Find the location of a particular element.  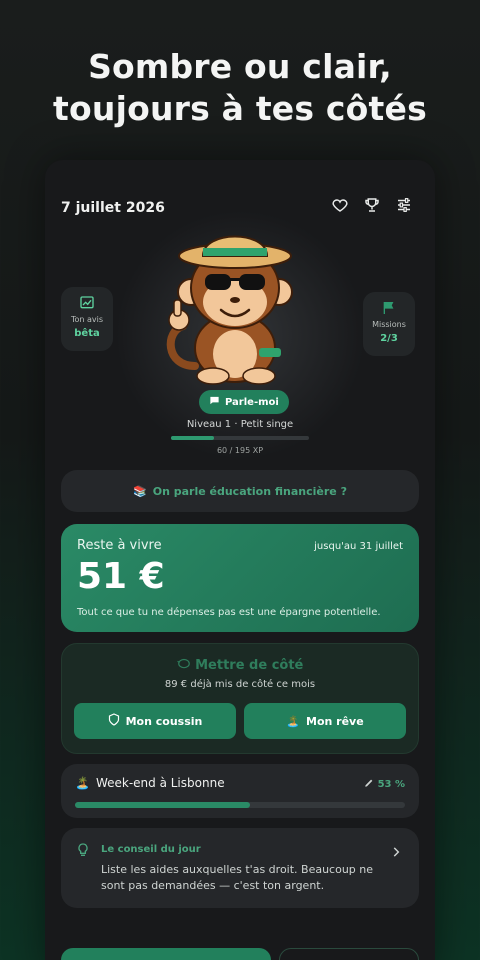

headline-line-1: Sombre ou clair, is located at coordinates (240, 66).